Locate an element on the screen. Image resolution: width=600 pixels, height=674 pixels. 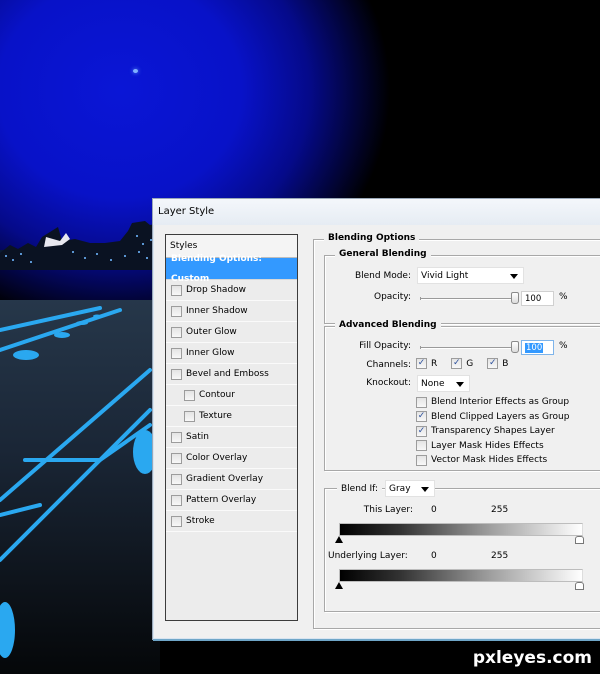
style-item-contour: Contour is located at coordinates (231, 395).